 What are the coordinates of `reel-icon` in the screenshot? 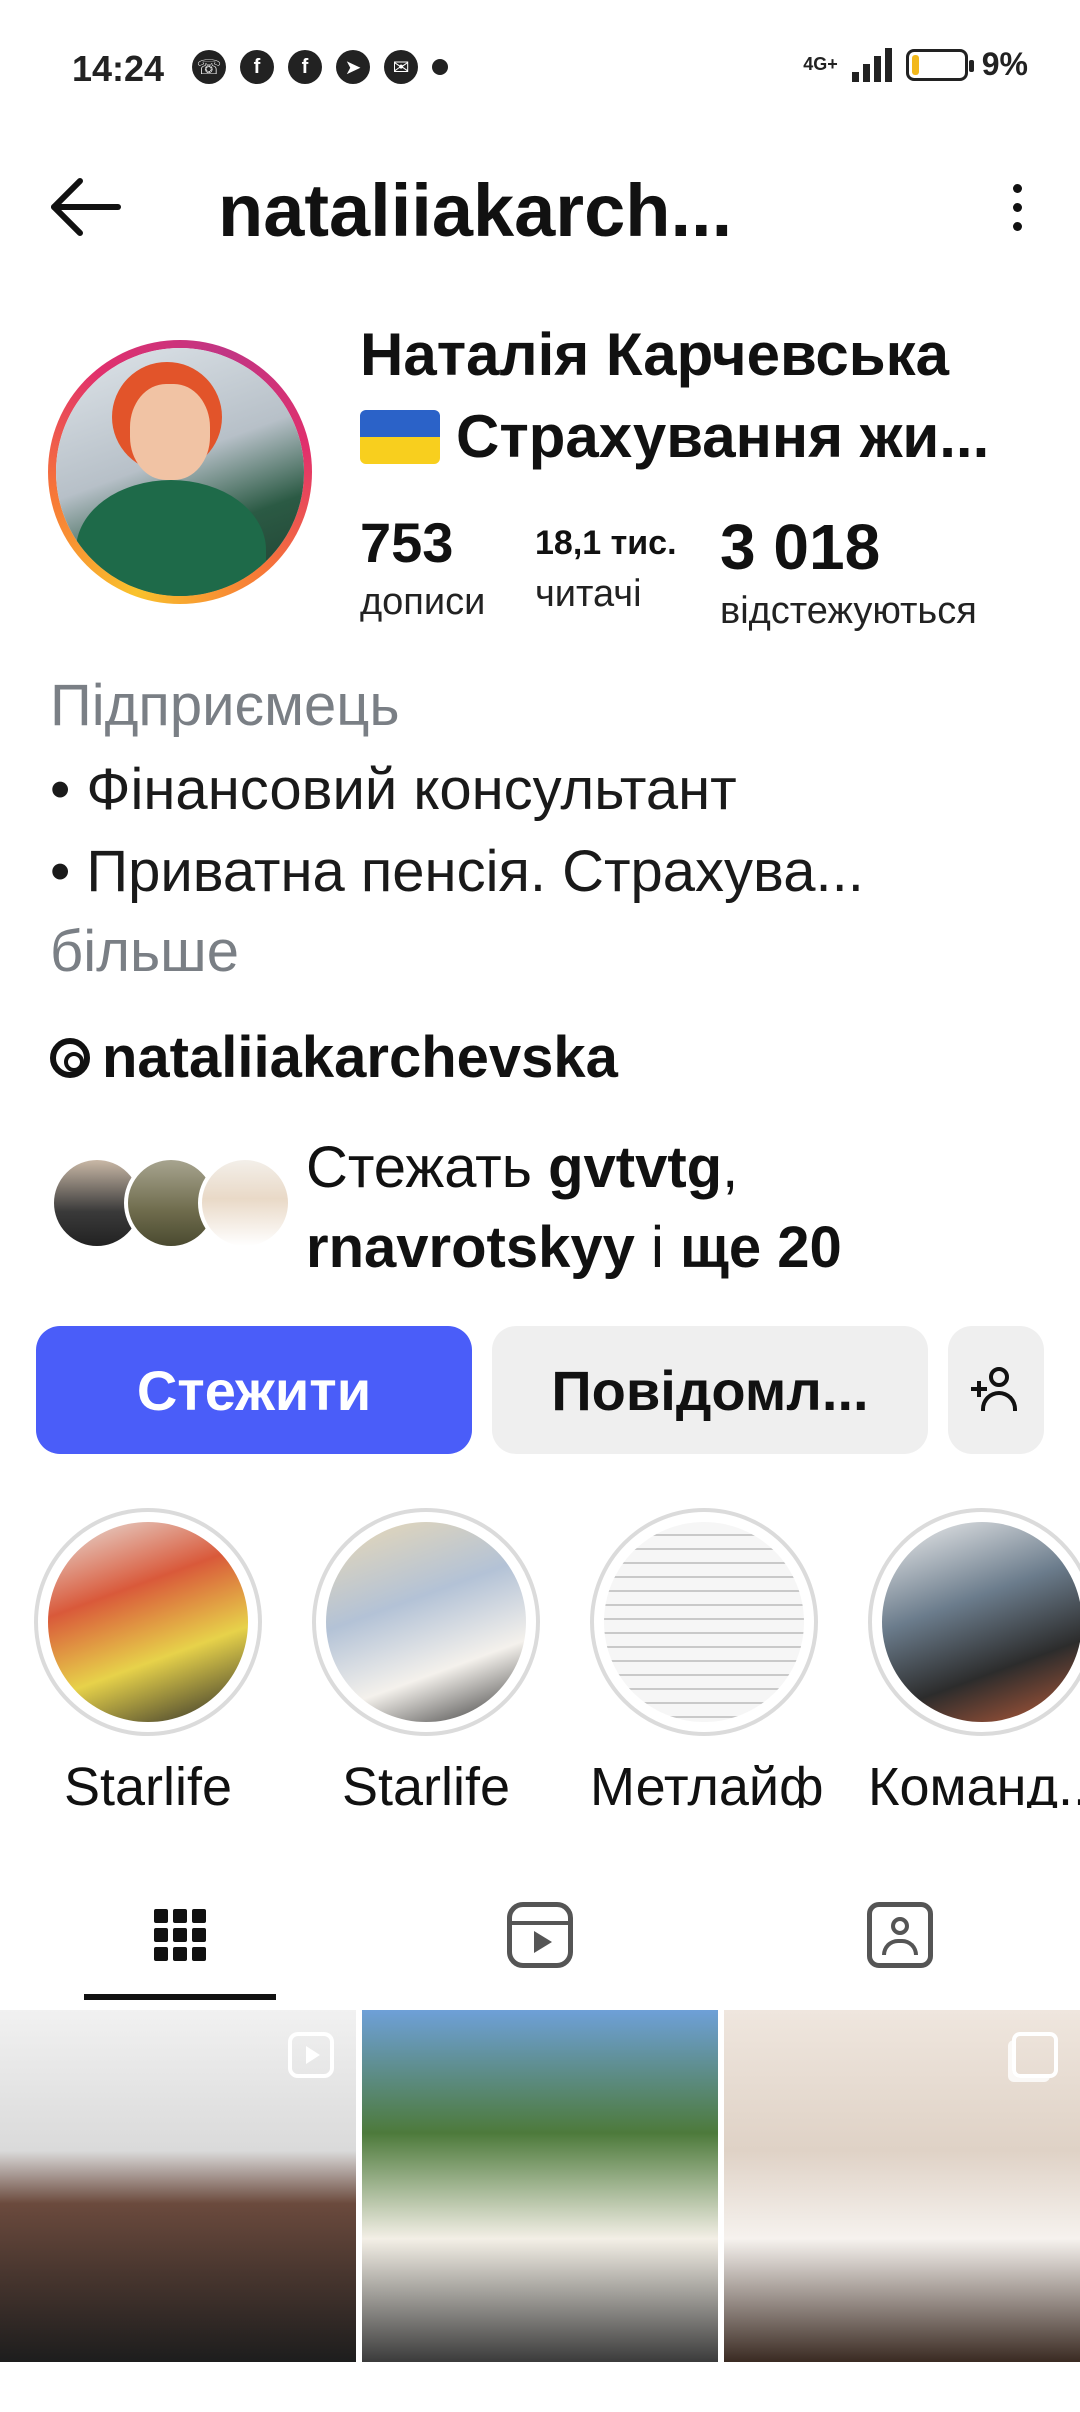 It's located at (311, 2055).